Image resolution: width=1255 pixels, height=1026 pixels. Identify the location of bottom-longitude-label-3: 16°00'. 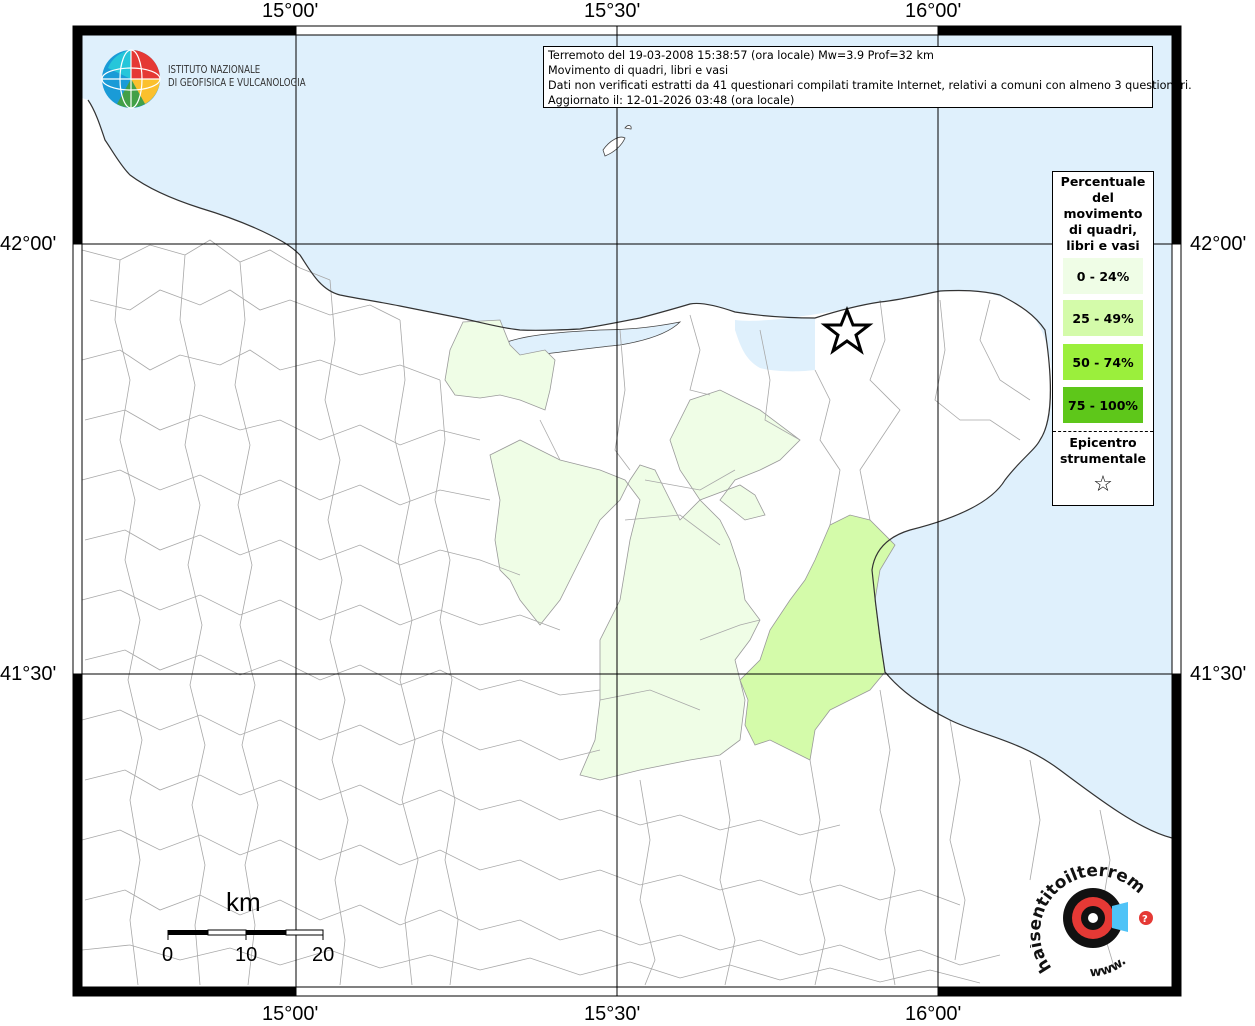
(933, 1014).